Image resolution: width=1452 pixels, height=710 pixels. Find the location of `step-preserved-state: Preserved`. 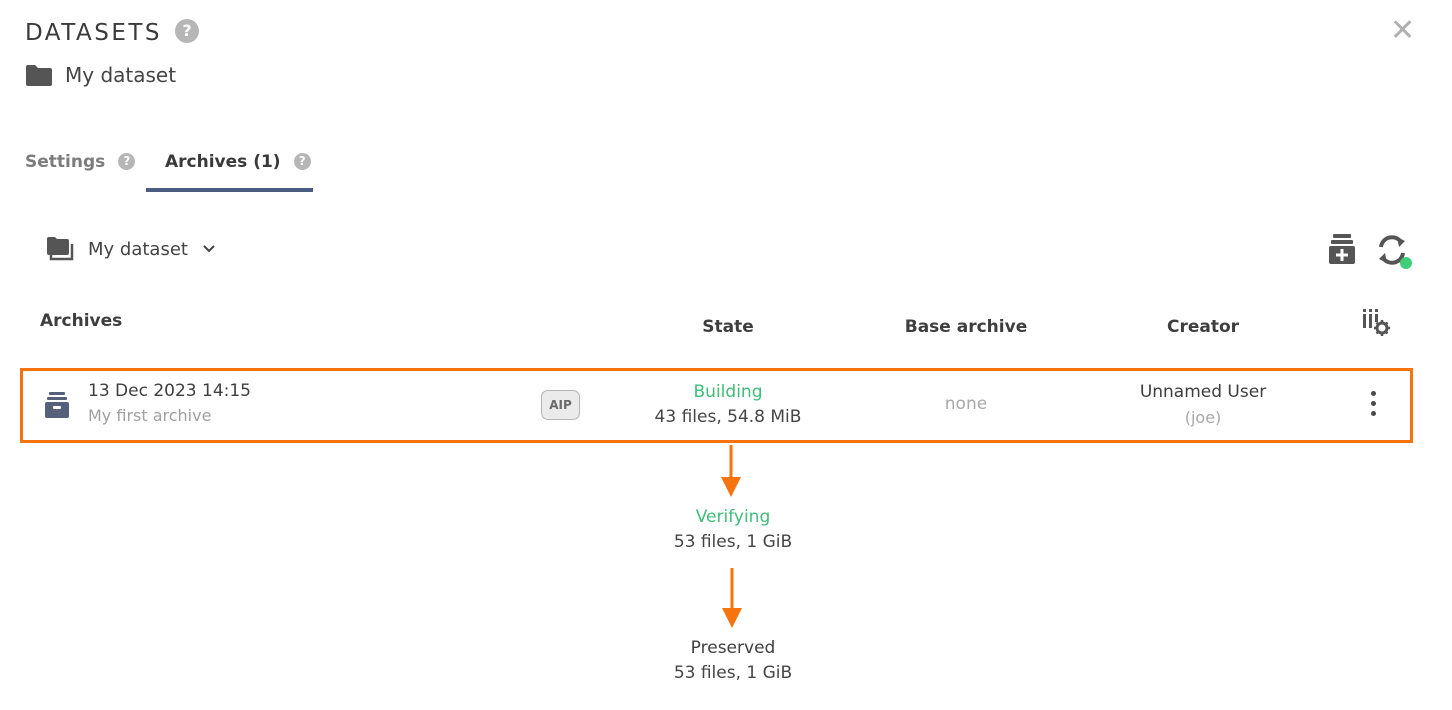

step-preserved-state: Preserved is located at coordinates (733, 648).